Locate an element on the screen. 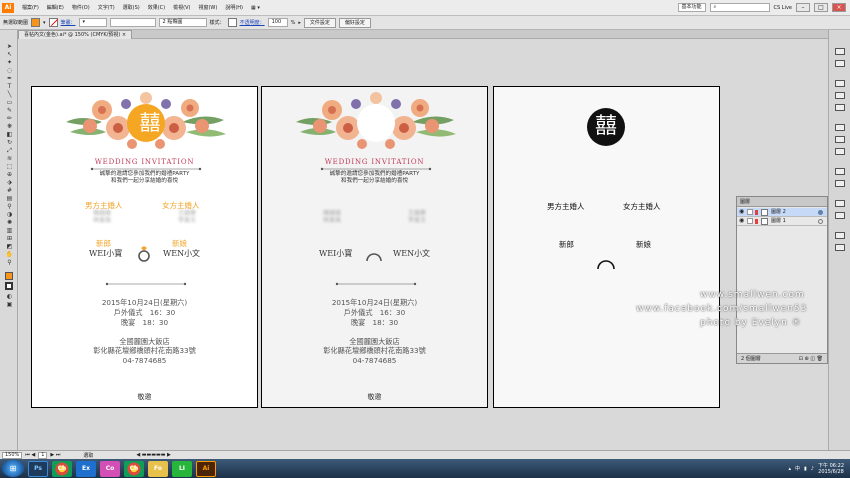  warp-tool-icon: ≋ is located at coordinates (9, 159).